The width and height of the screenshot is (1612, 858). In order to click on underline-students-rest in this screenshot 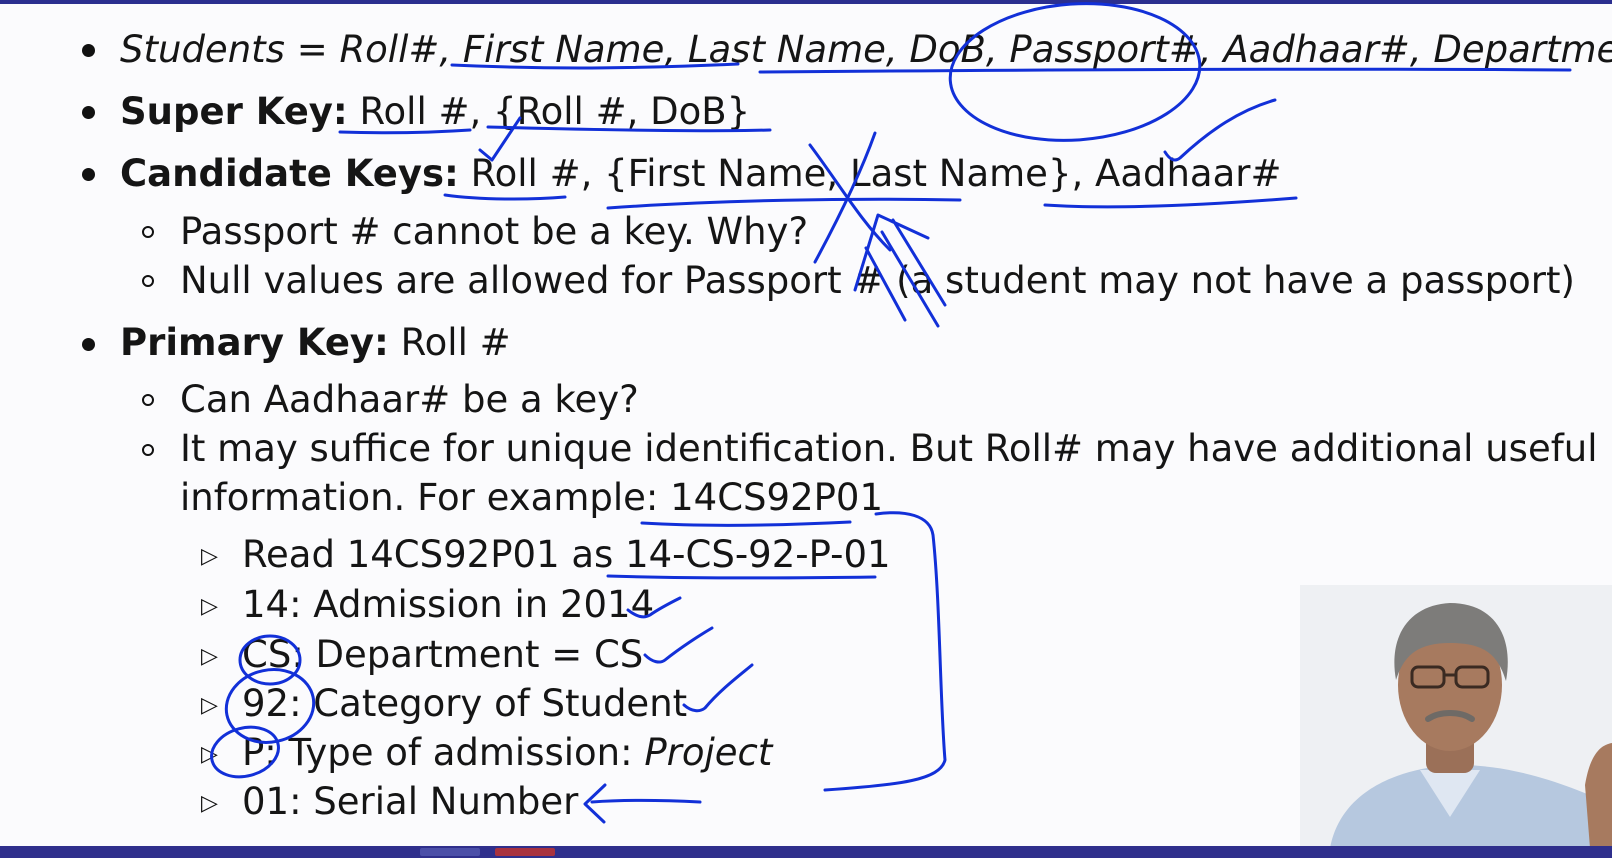, I will do `click(1165, 70)`.